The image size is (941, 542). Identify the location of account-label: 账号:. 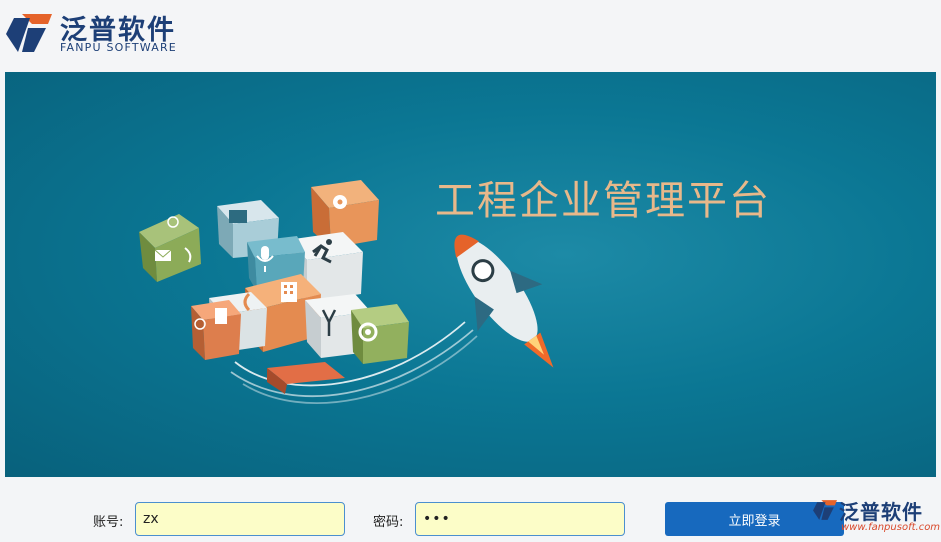
(108, 522).